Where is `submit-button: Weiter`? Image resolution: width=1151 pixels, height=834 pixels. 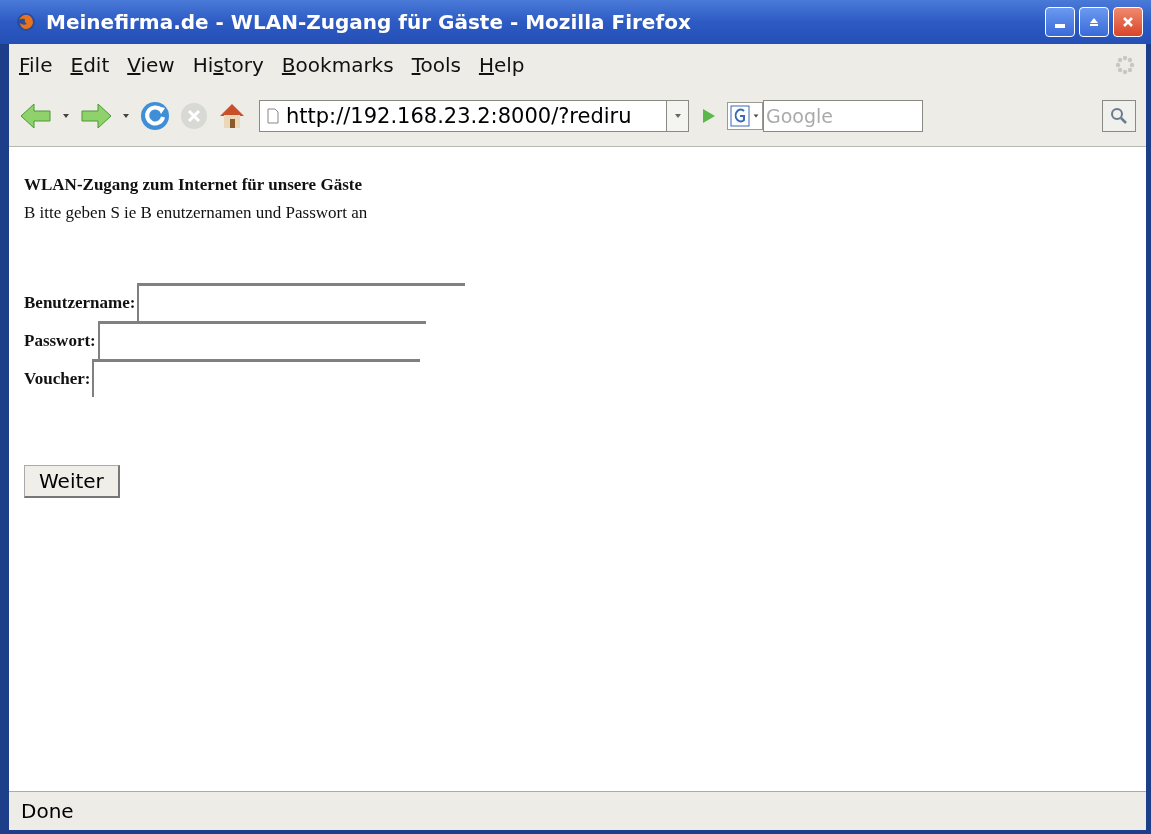 submit-button: Weiter is located at coordinates (72, 481).